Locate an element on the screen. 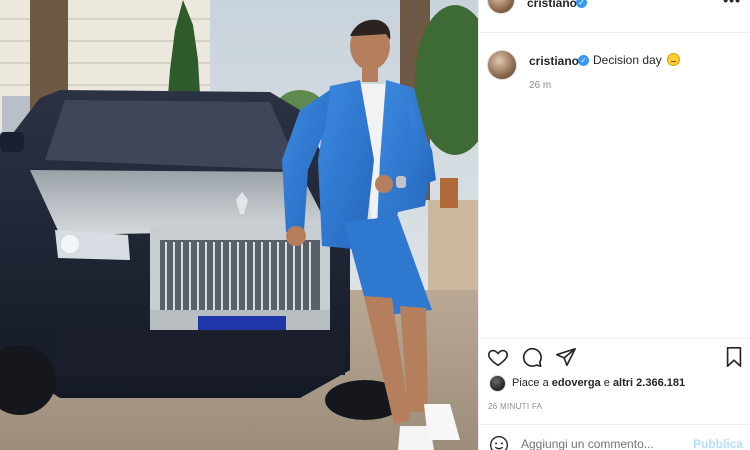 The height and width of the screenshot is (450, 750). comment-icon is located at coordinates (533, 358).